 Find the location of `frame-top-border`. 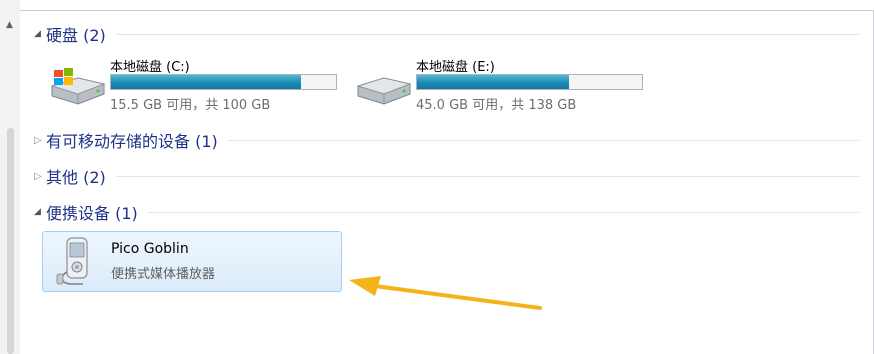

frame-top-border is located at coordinates (447, 10).